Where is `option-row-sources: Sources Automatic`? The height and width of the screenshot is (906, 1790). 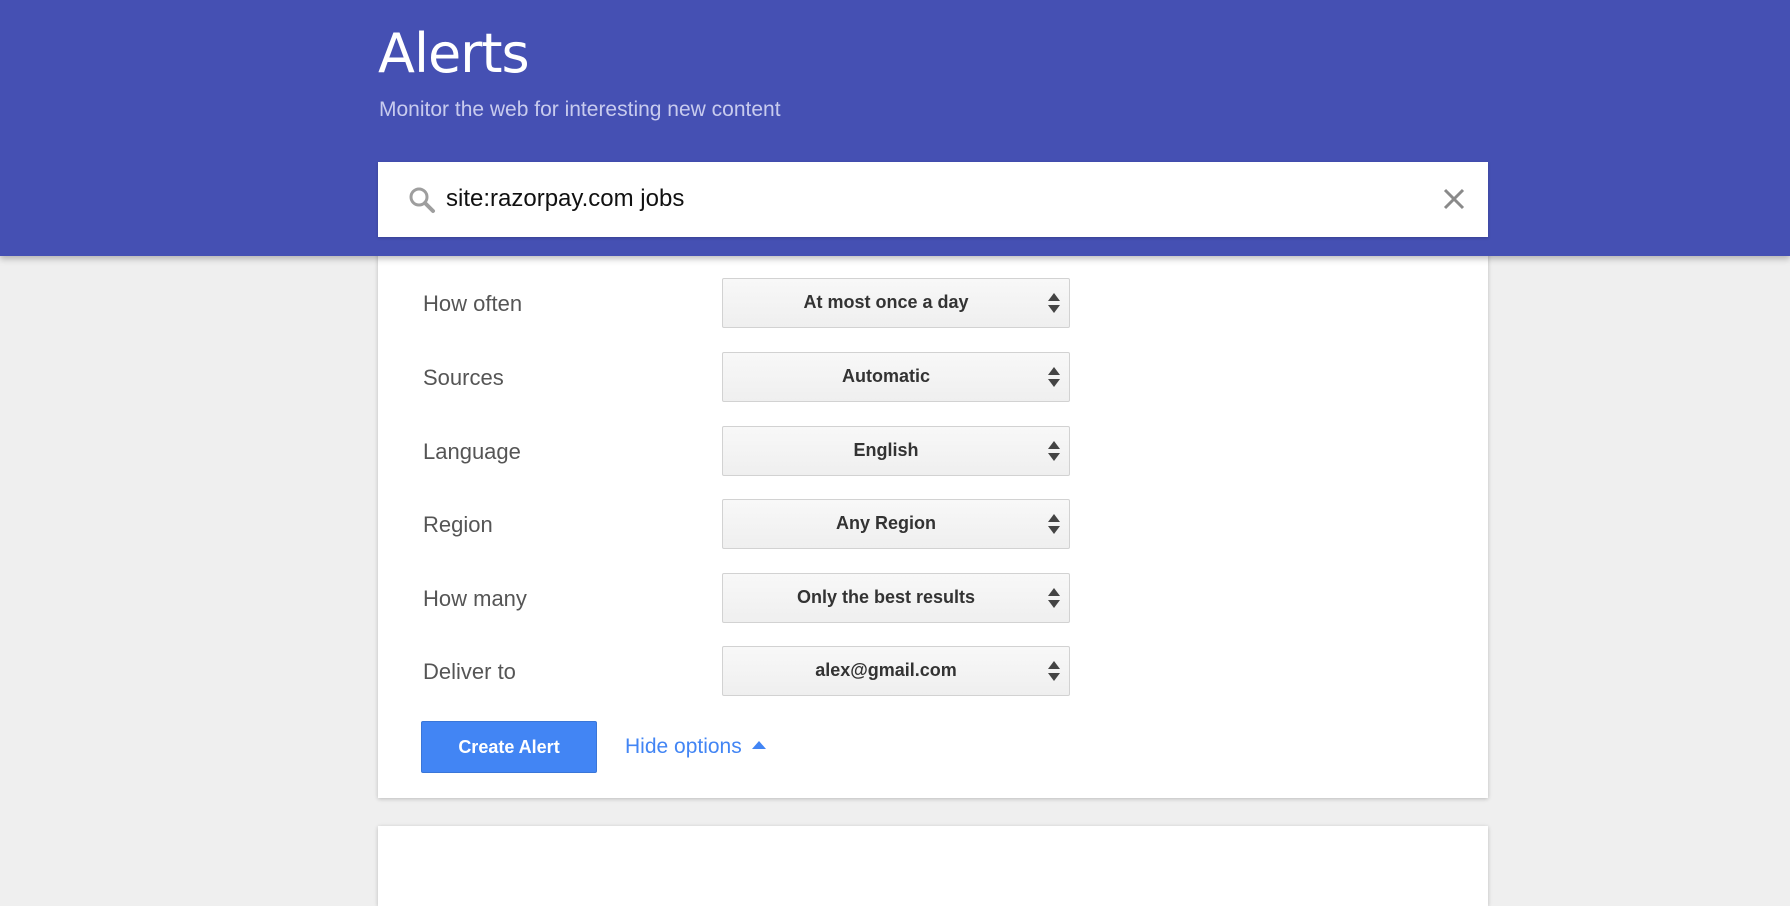
option-row-sources: Sources Automatic is located at coordinates (933, 377).